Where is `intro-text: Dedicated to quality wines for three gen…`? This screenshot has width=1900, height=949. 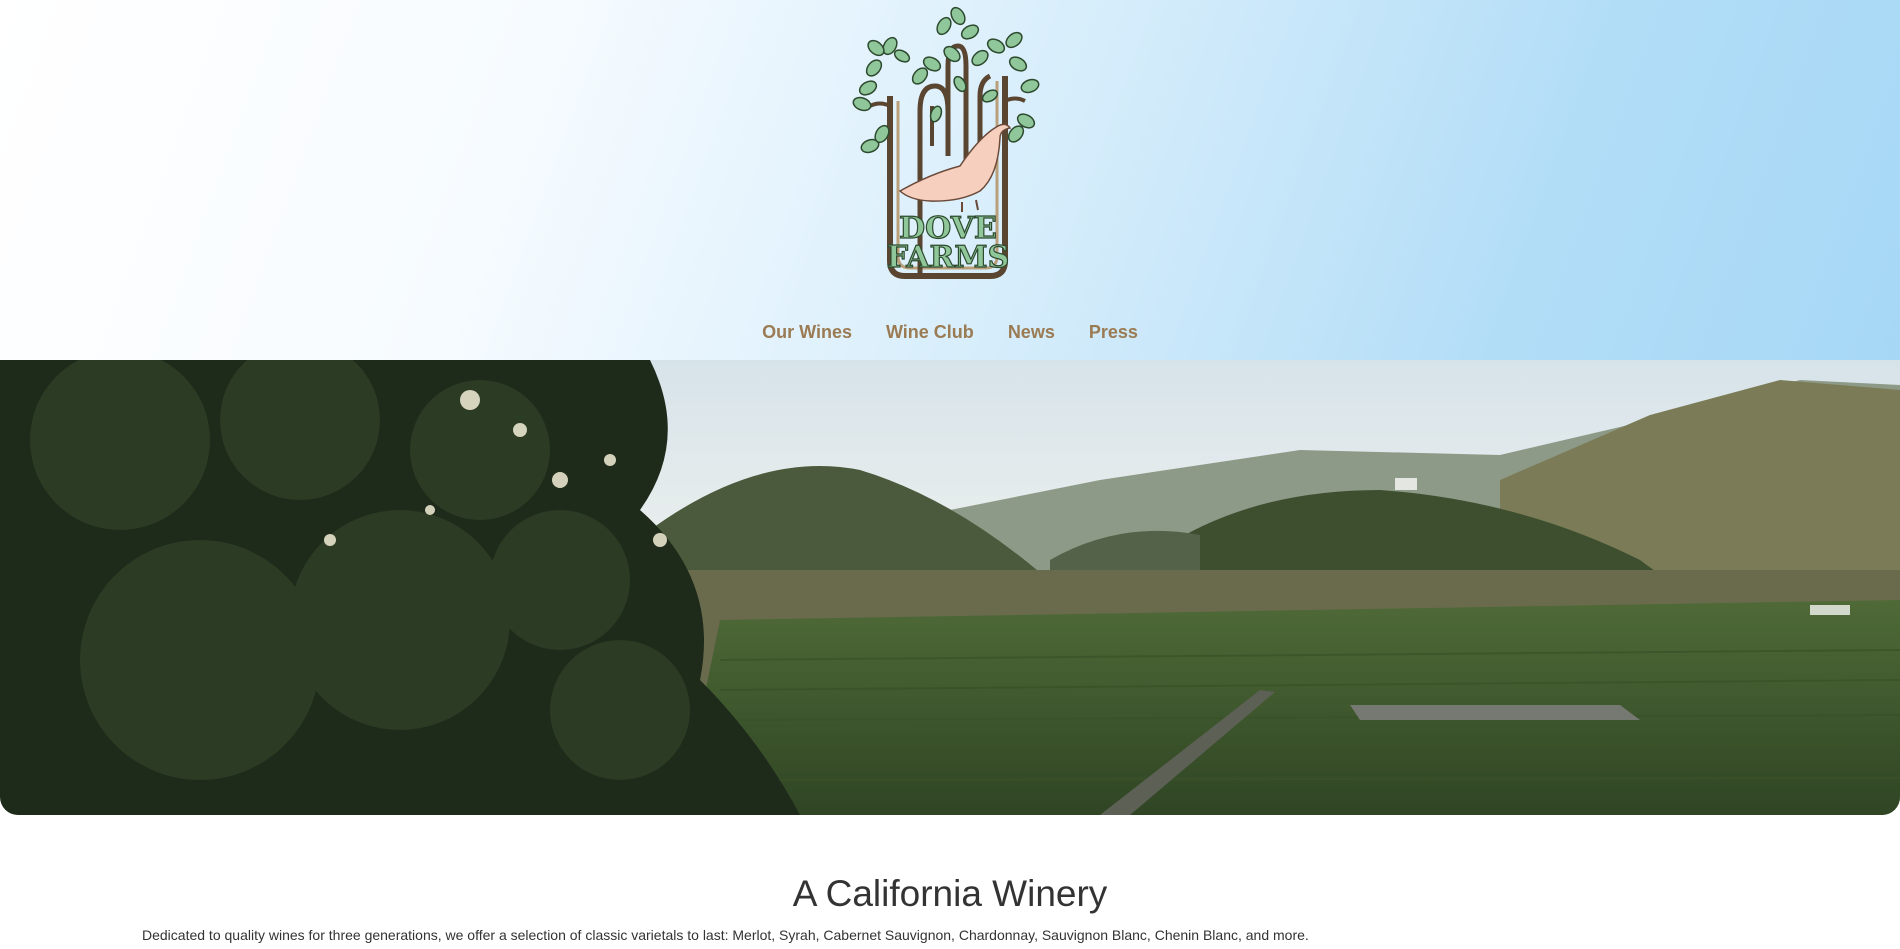 intro-text: Dedicated to quality wines for three gen… is located at coordinates (725, 935).